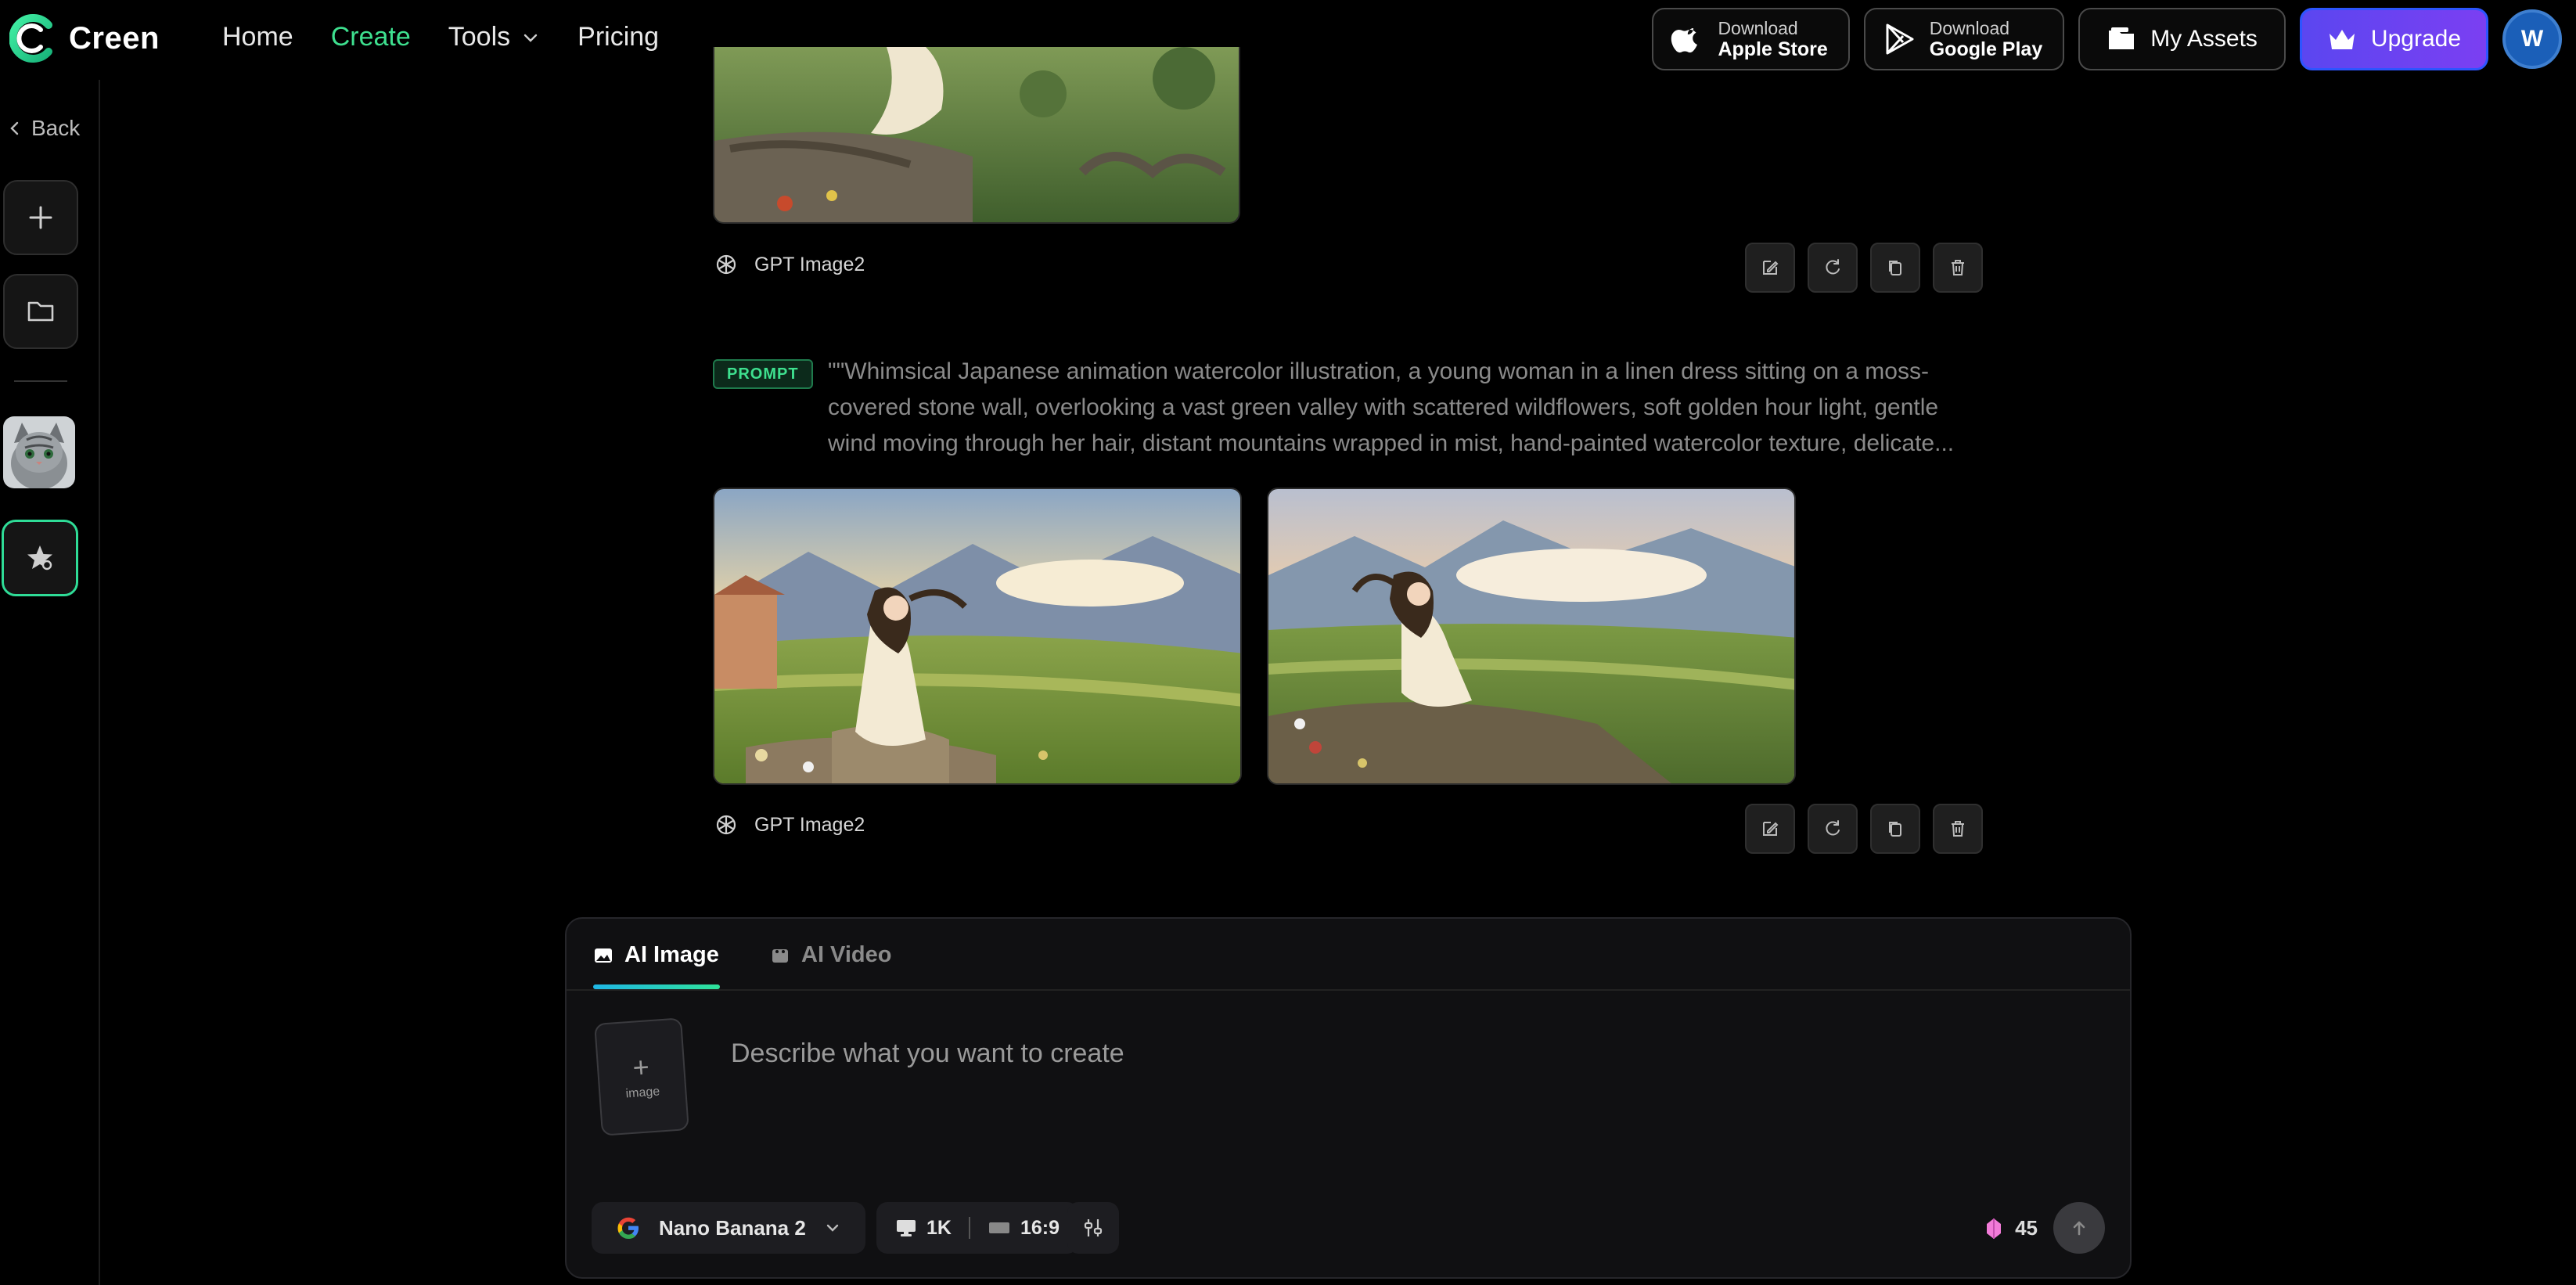 The height and width of the screenshot is (1285, 2576). I want to click on apple-store-button: Download Apple Store, so click(1751, 39).